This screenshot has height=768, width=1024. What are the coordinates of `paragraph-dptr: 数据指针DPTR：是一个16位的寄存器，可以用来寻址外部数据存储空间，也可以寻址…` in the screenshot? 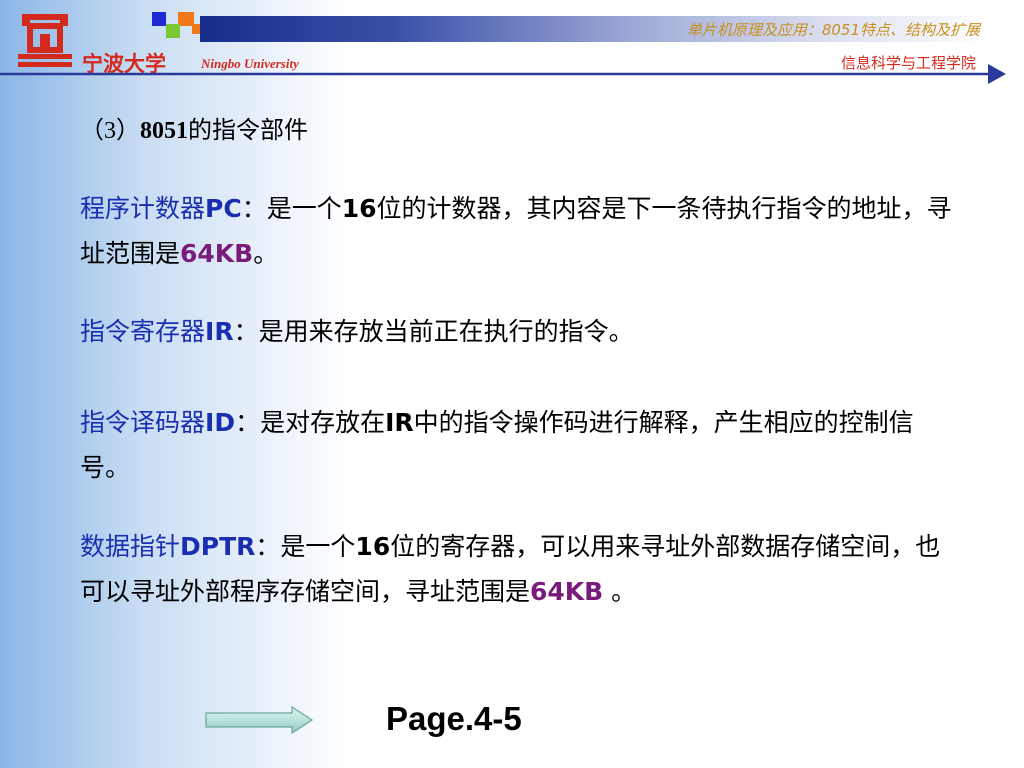 It's located at (510, 569).